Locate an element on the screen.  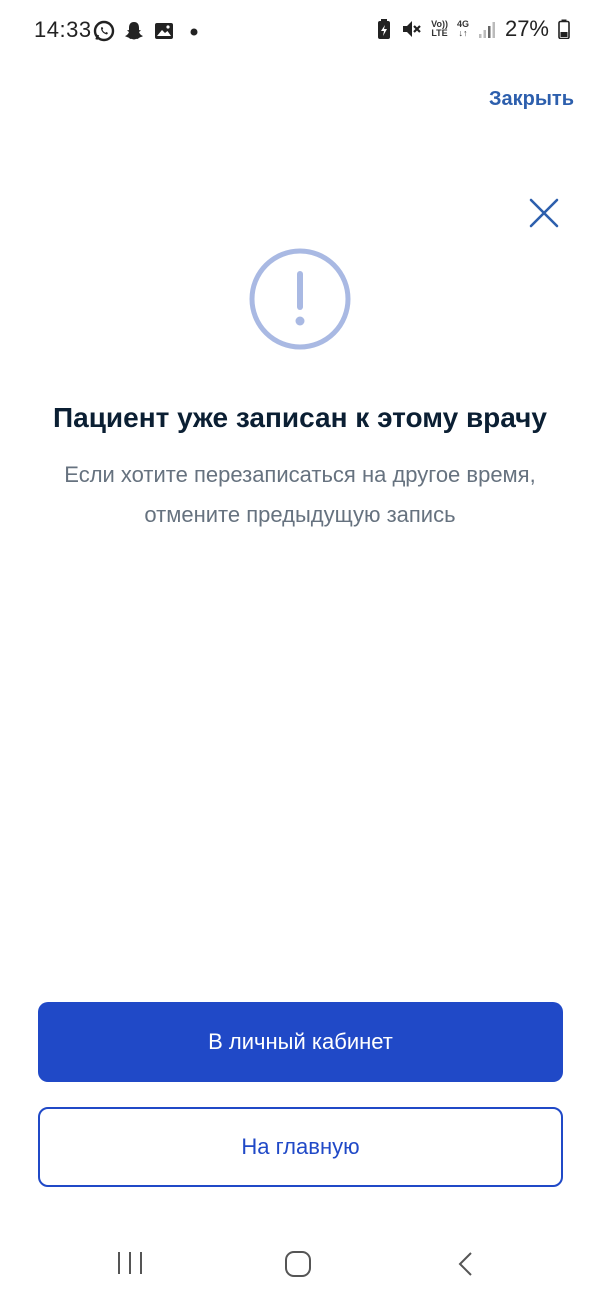
network-type-indicator: 4G ↓↑ is located at coordinates (463, 29).